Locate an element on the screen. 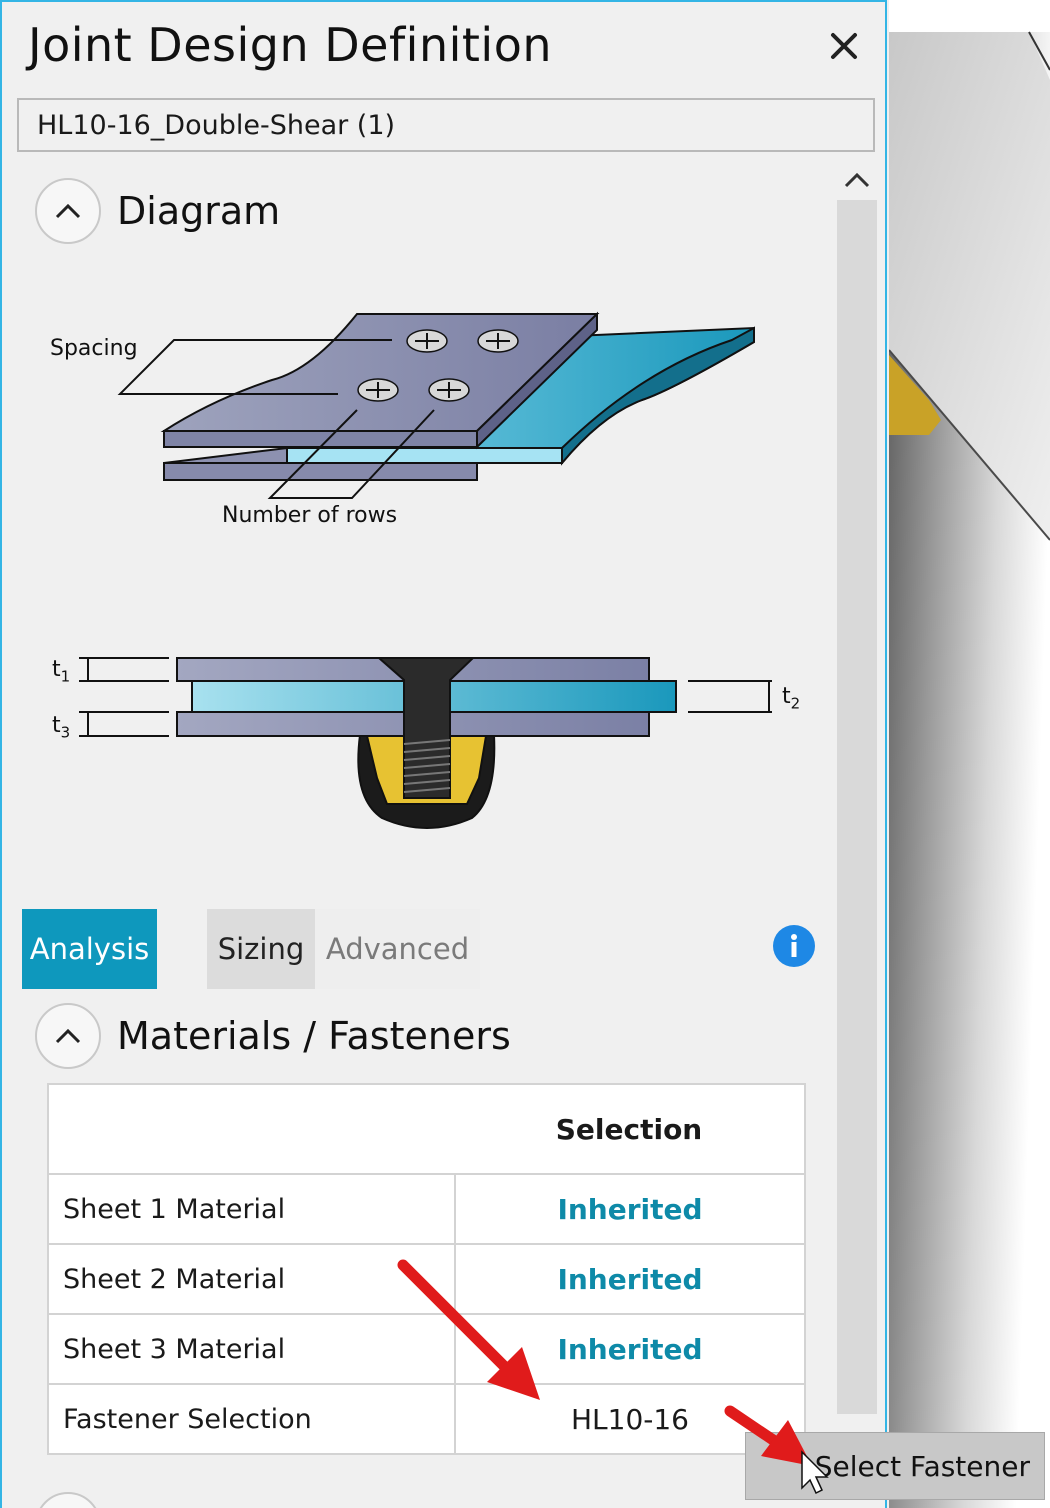  dialog-title: Joint Design Definition is located at coordinates (290, 45).